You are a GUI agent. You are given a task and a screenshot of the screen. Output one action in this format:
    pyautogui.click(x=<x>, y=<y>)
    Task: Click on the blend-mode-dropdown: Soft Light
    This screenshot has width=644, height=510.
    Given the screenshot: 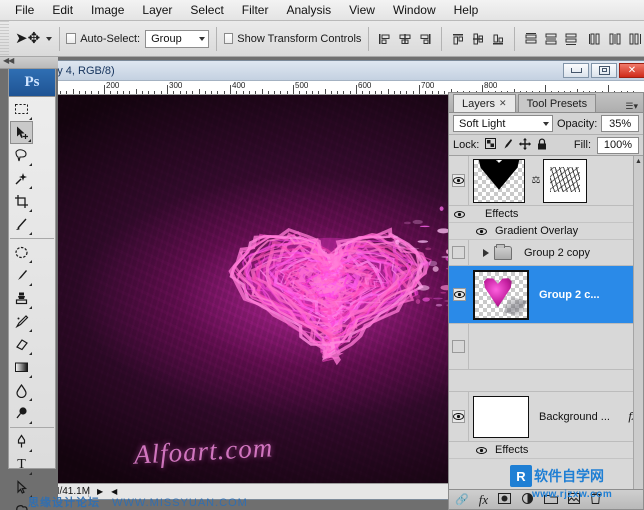 What is the action you would take?
    pyautogui.click(x=503, y=123)
    